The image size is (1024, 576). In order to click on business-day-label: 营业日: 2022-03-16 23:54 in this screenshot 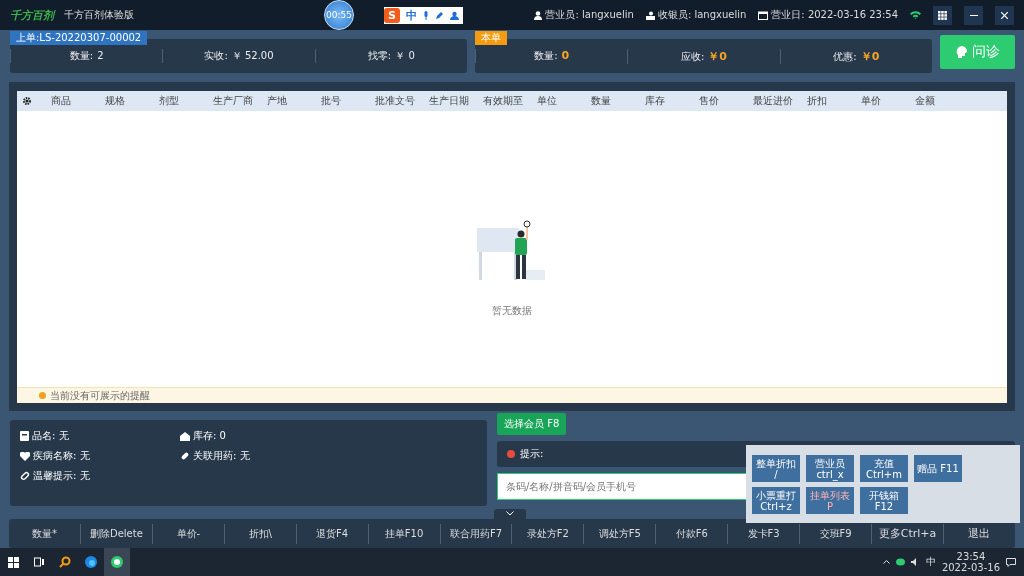, I will do `click(834, 15)`.